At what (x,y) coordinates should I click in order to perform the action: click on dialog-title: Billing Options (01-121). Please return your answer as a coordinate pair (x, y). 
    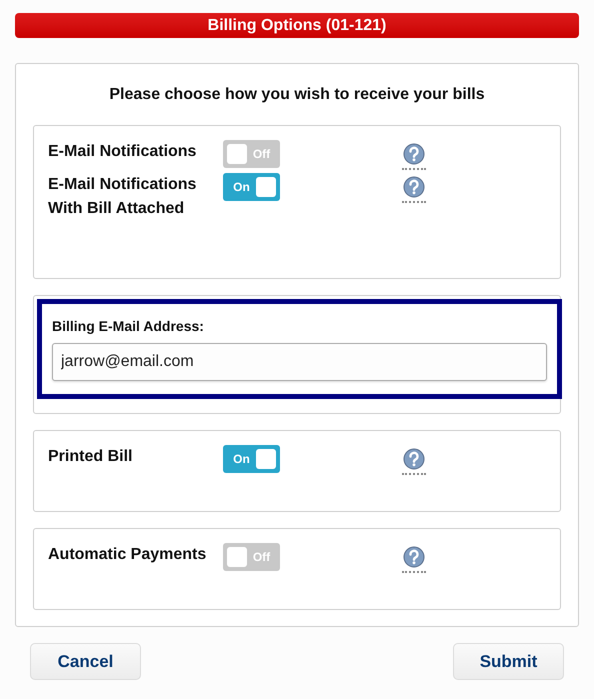
    Looking at the image, I should click on (297, 25).